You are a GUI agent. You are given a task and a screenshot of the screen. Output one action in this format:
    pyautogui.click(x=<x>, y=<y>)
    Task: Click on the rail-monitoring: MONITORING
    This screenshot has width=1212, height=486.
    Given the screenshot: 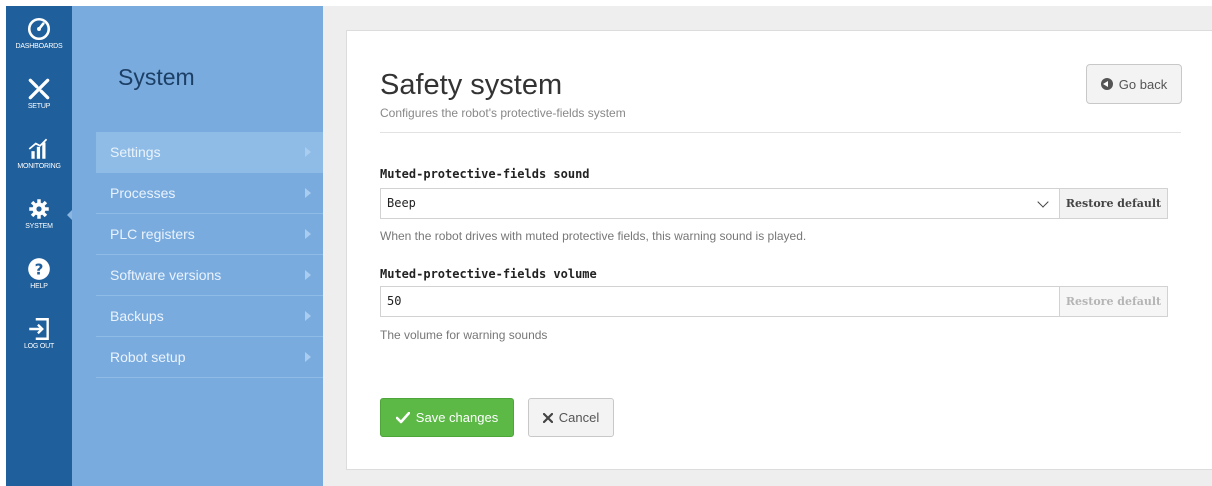 What is the action you would take?
    pyautogui.click(x=39, y=156)
    